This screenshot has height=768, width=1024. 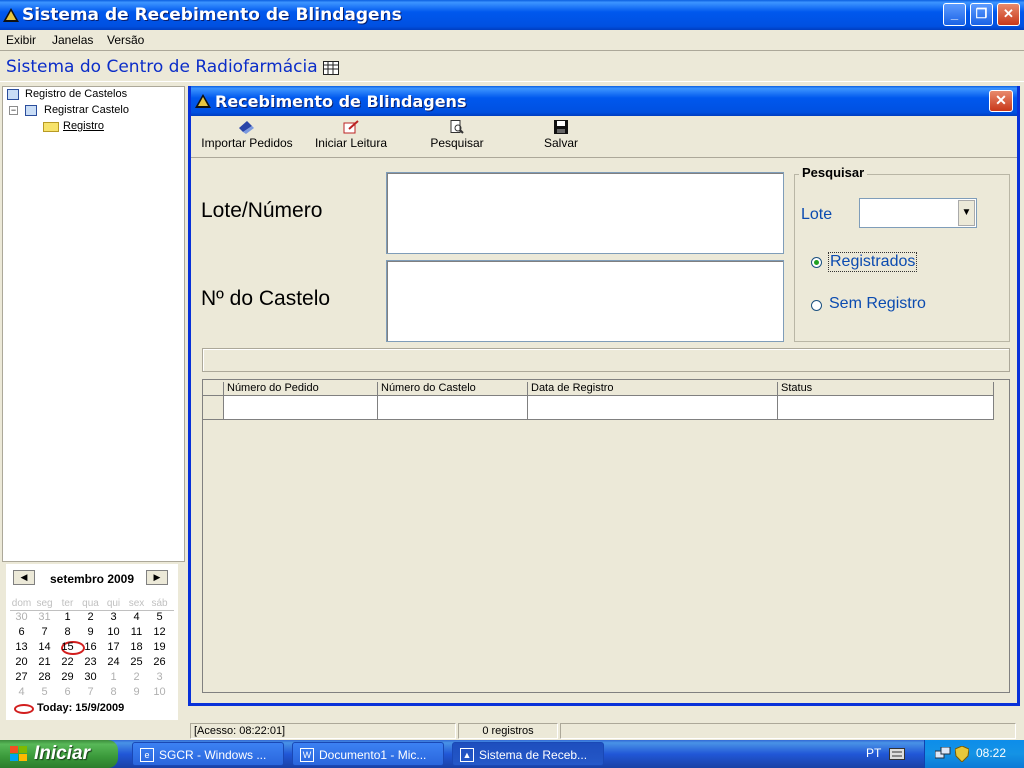 What do you see at coordinates (962, 754) in the screenshot?
I see `security-shield-icon` at bounding box center [962, 754].